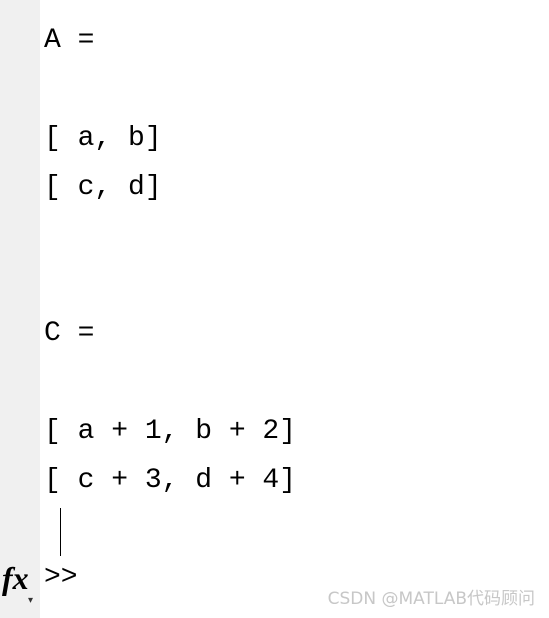 The height and width of the screenshot is (618, 549). What do you see at coordinates (69, 333) in the screenshot?
I see `output-variable-c-header: C =` at bounding box center [69, 333].